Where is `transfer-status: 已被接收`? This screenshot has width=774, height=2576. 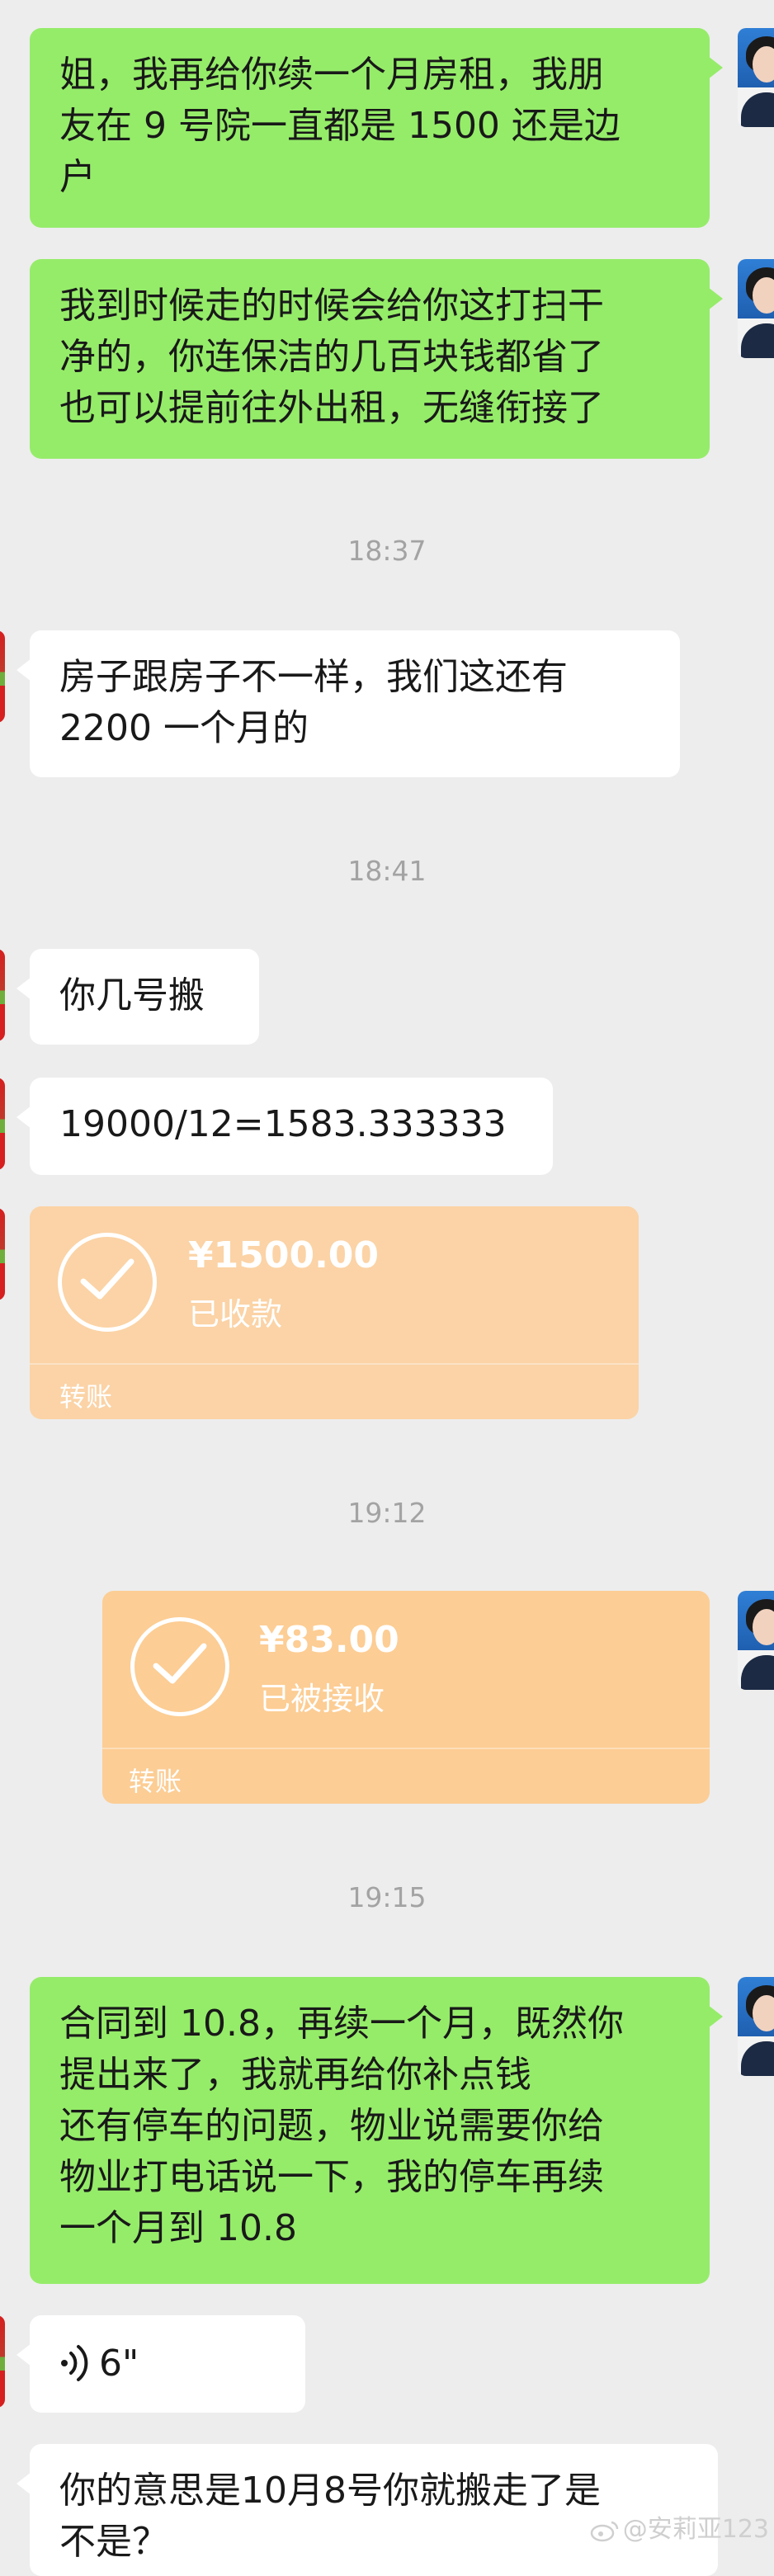 transfer-status: 已被接收 is located at coordinates (322, 1699).